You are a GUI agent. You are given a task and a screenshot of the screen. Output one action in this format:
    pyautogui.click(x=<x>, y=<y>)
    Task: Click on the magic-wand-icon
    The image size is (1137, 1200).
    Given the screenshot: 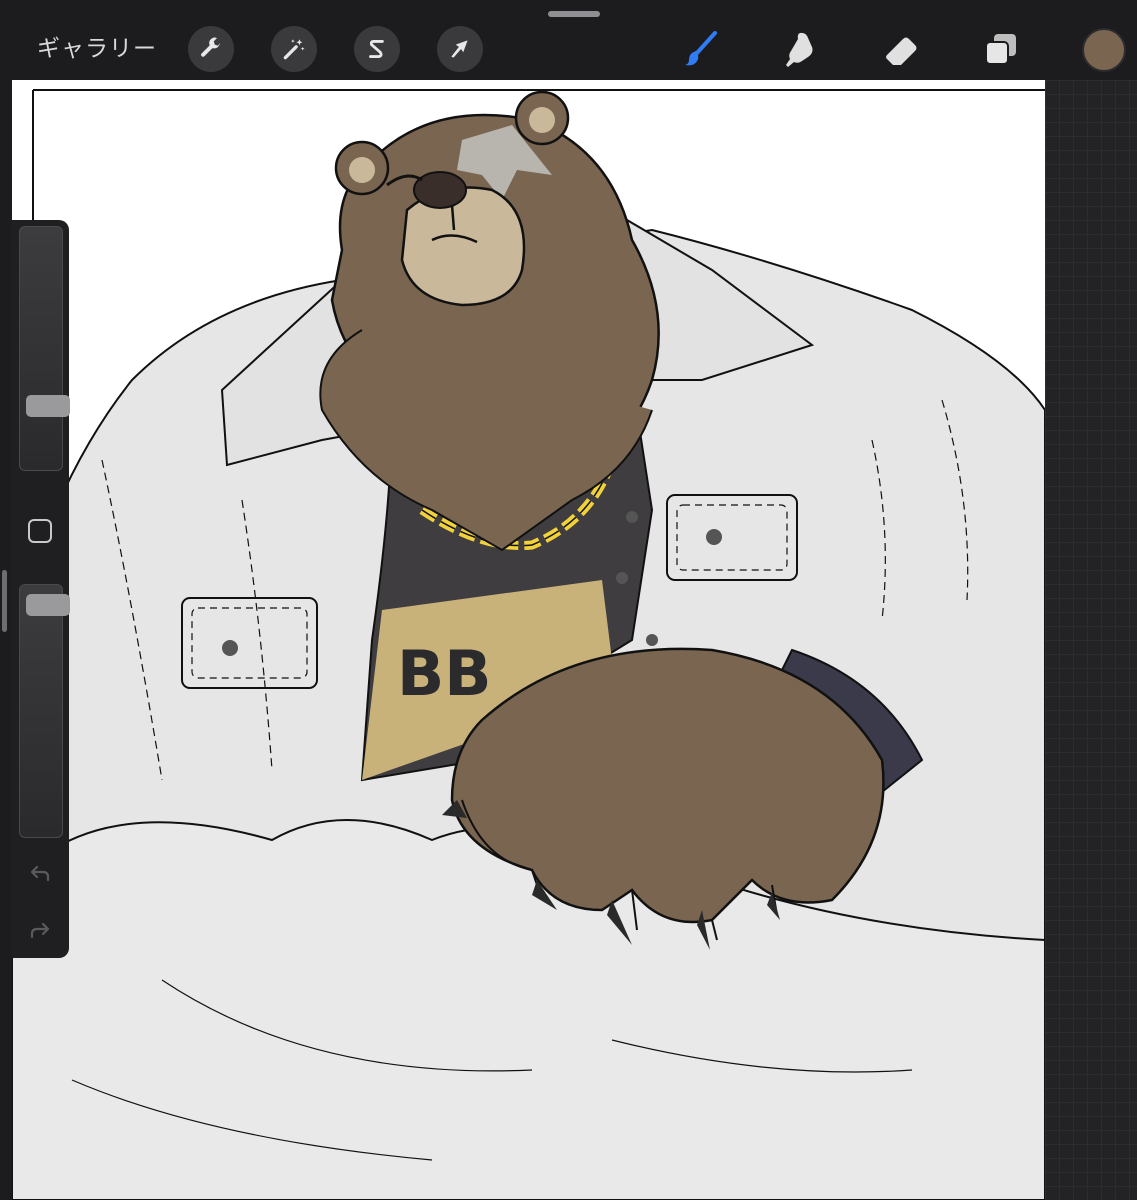 What is the action you would take?
    pyautogui.click(x=294, y=49)
    